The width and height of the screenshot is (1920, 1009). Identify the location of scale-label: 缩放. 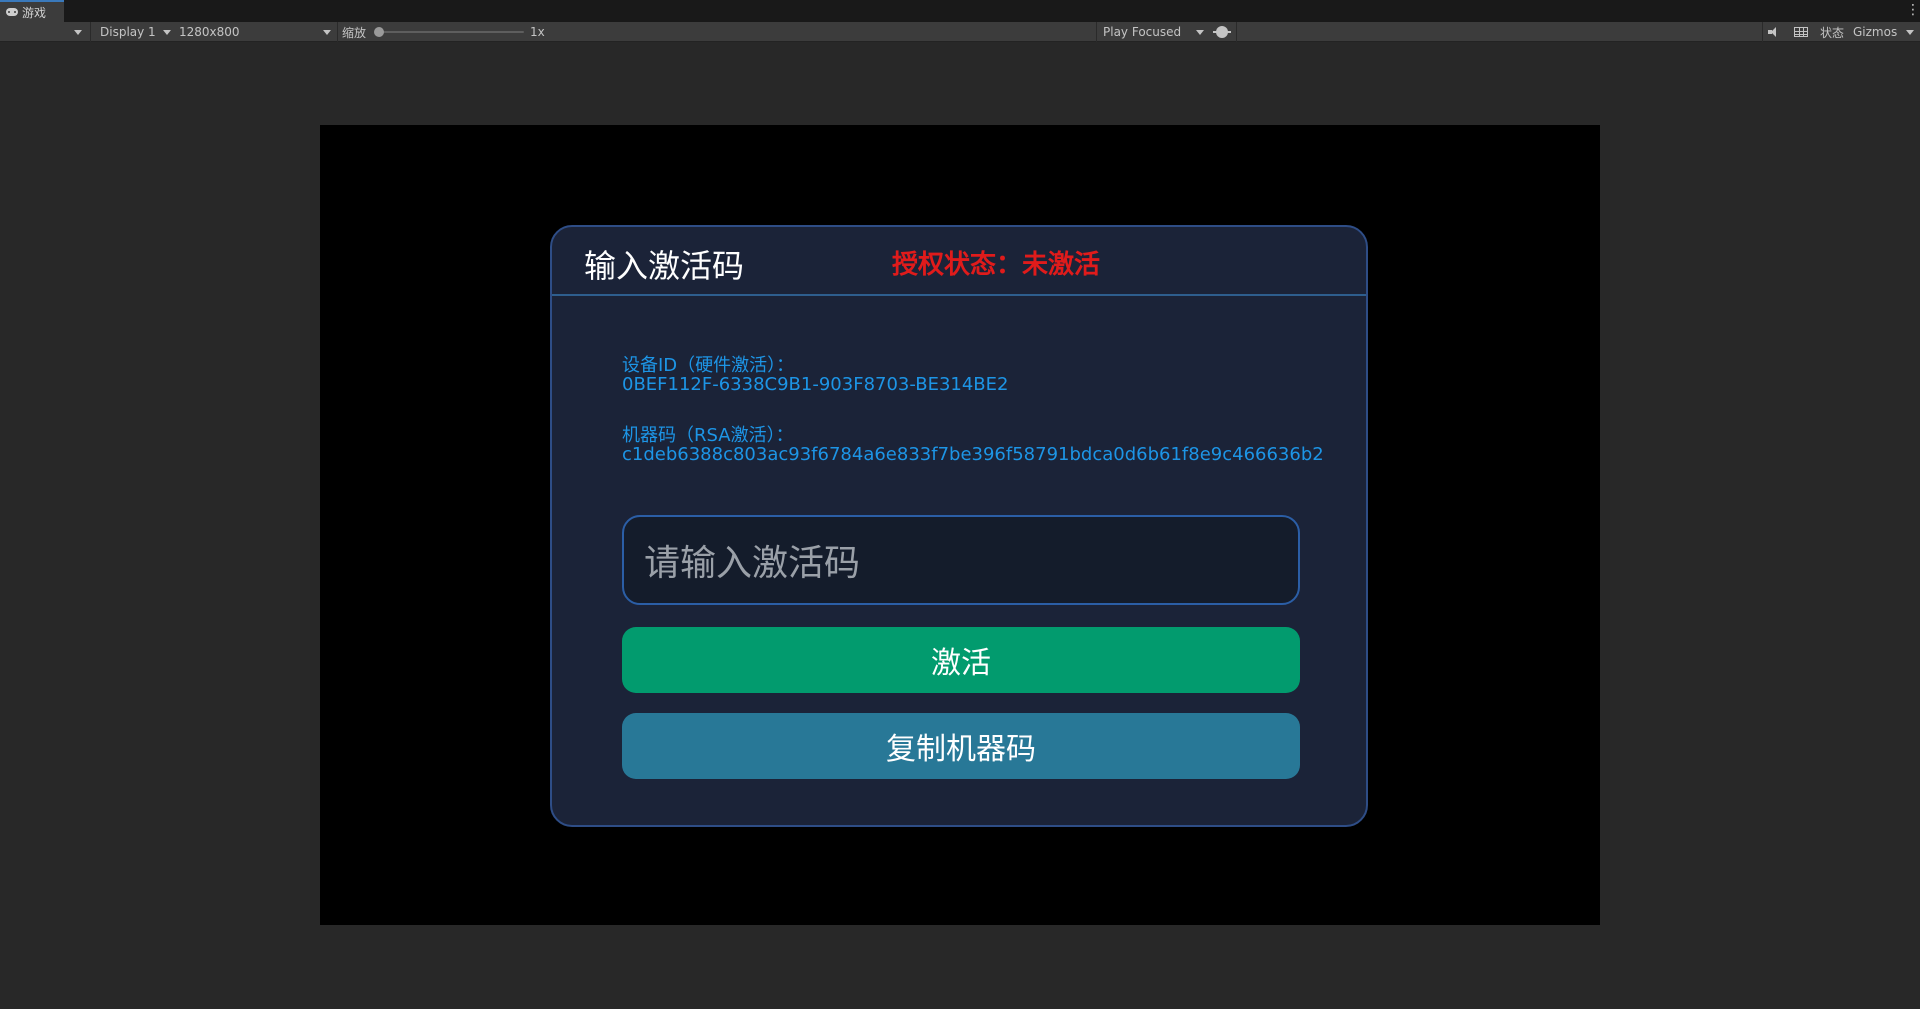
(354, 32).